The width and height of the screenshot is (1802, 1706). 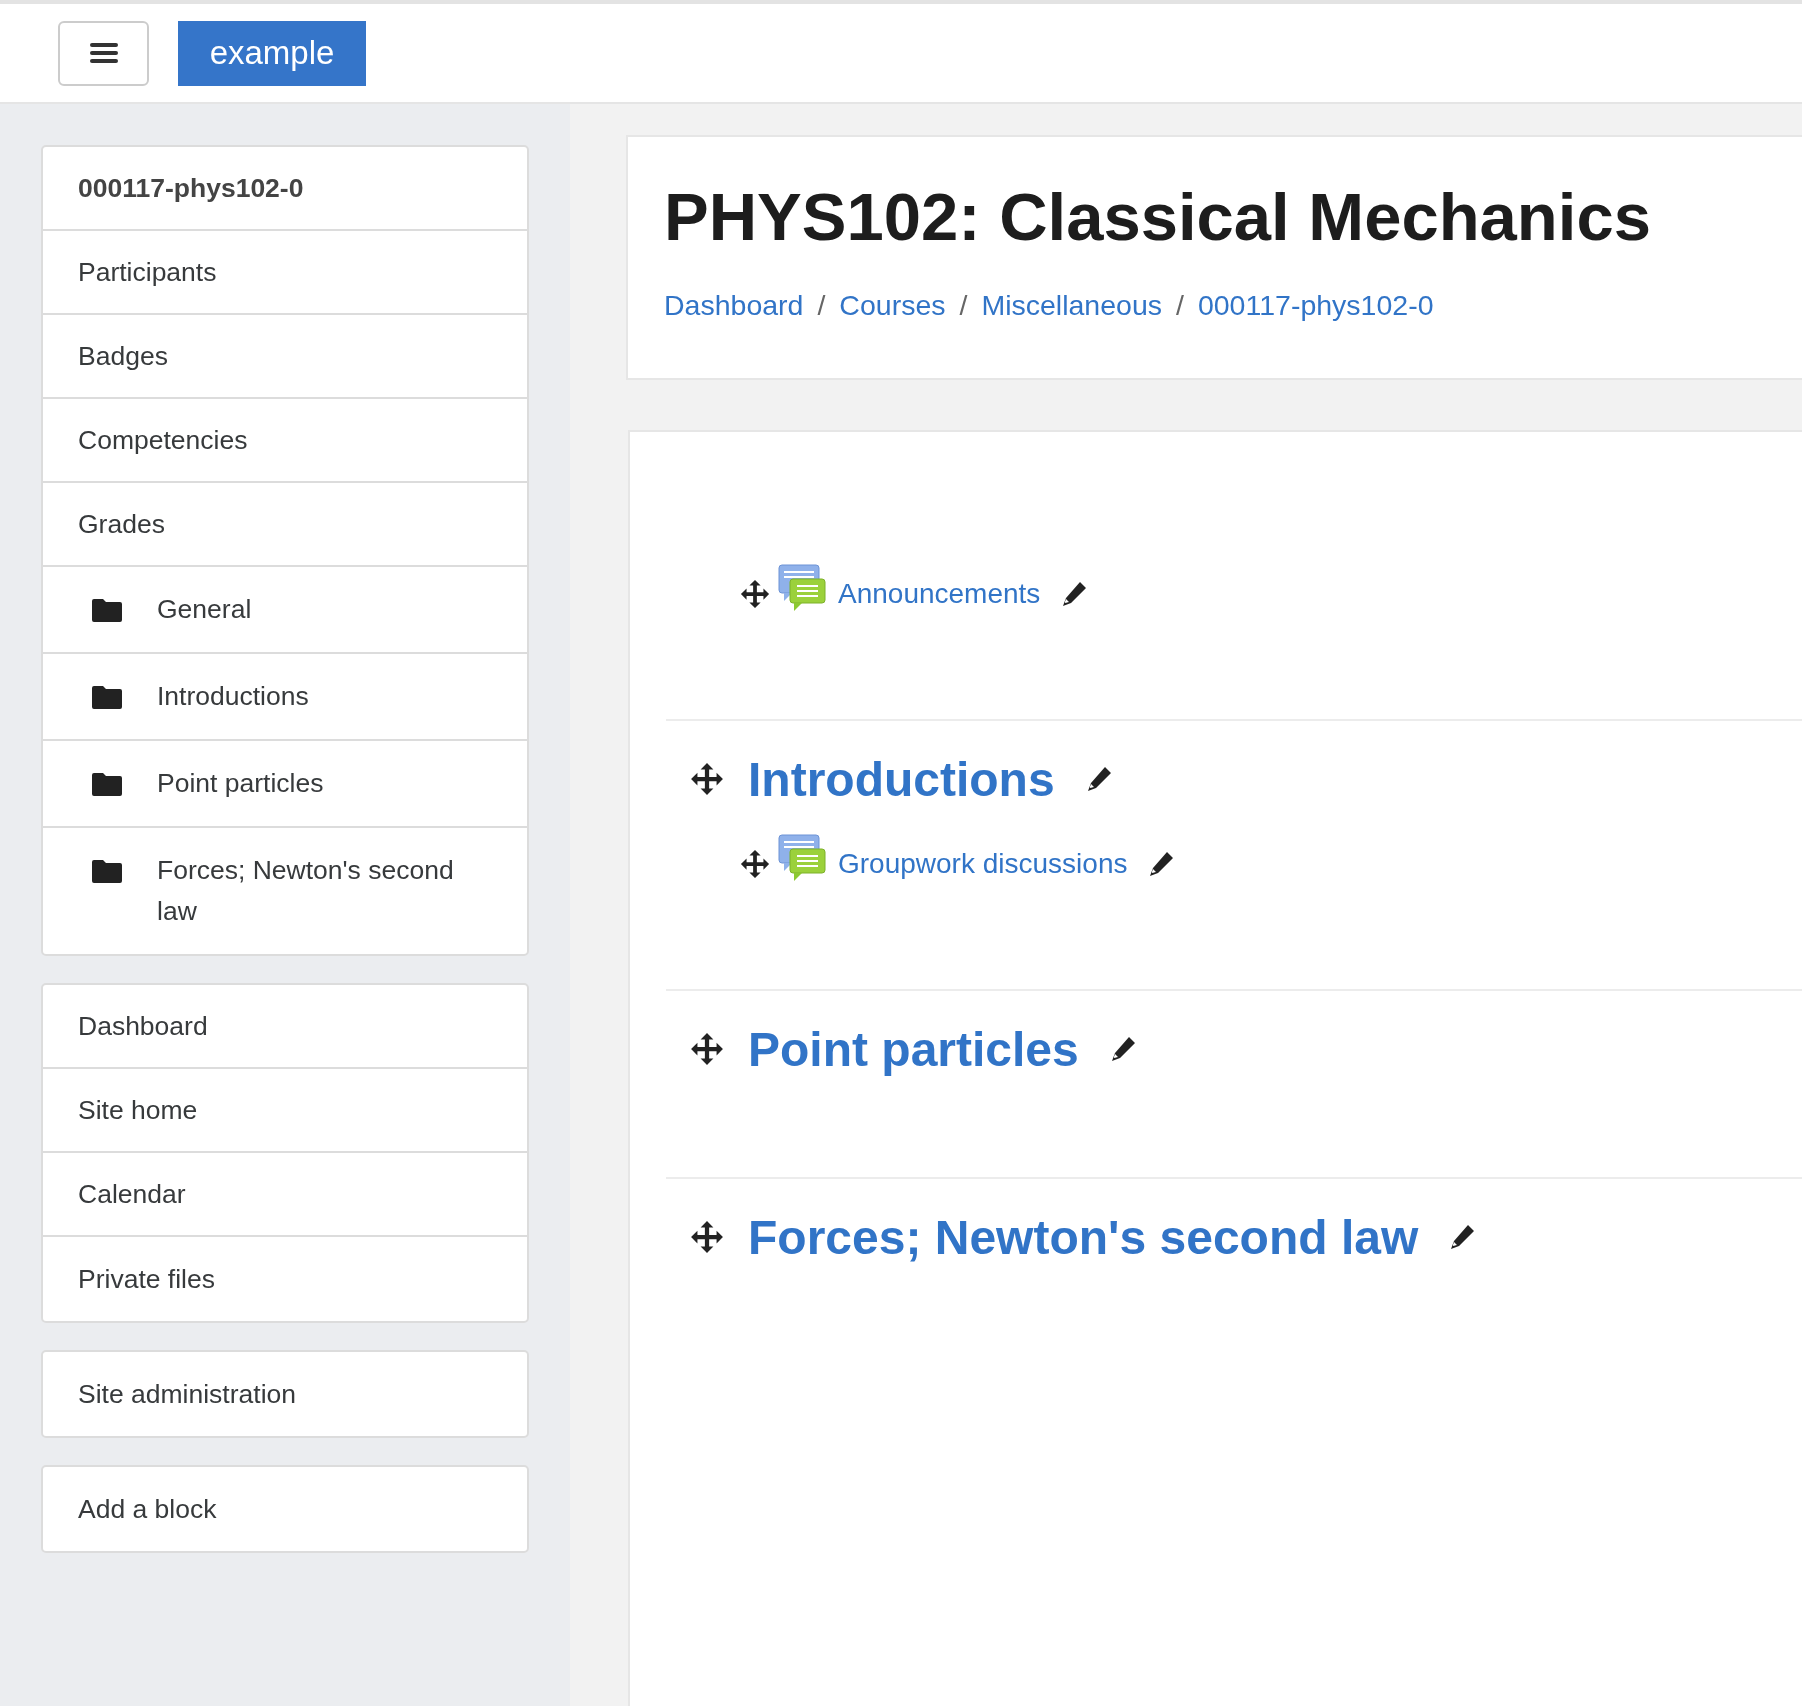 What do you see at coordinates (204, 609) in the screenshot?
I see `nav-item-label: General` at bounding box center [204, 609].